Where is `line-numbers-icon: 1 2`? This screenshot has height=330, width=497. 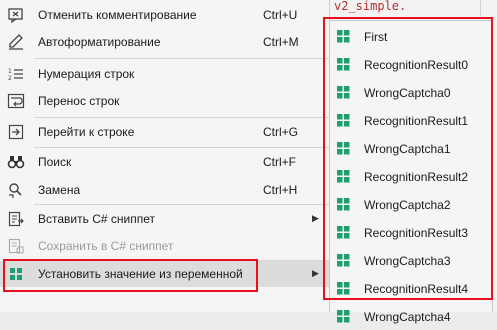 line-numbers-icon: 1 2 is located at coordinates (15, 75).